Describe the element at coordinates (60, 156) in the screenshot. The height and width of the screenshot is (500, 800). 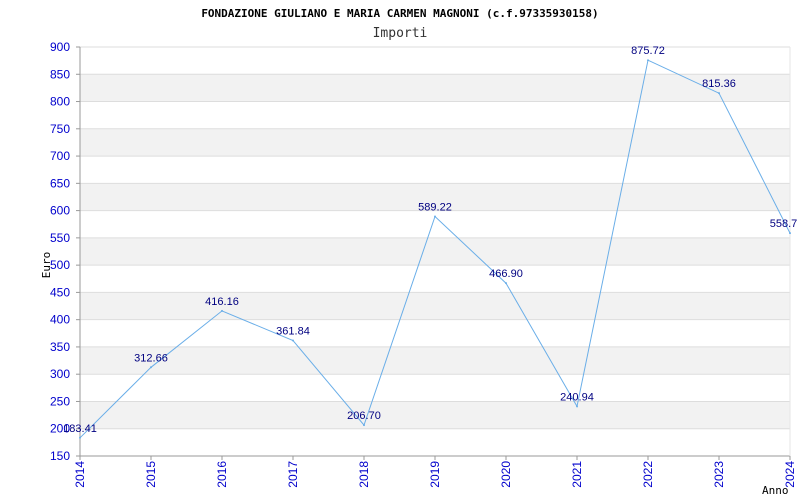
I see `y-tick-label: 700` at that location.